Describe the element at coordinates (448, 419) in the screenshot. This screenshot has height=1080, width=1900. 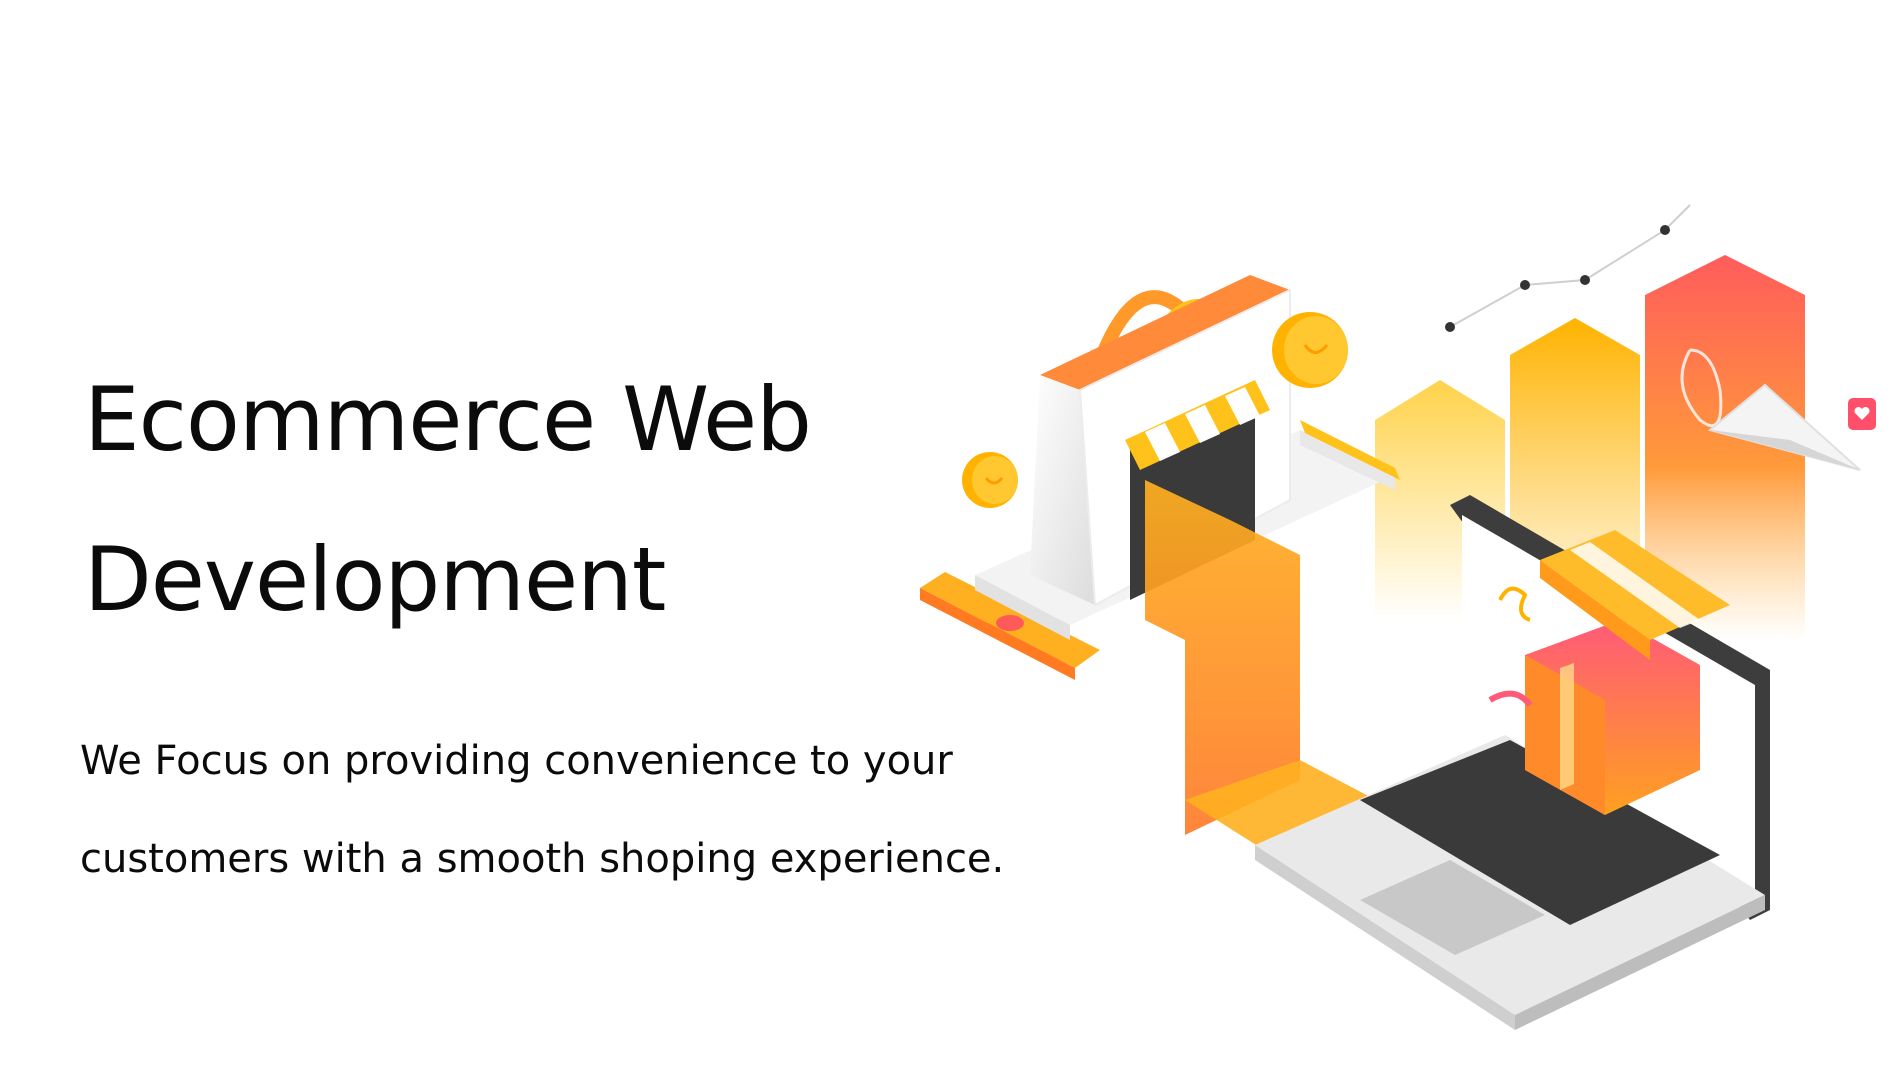
I see `title-line-1: Ecommerce Web` at that location.